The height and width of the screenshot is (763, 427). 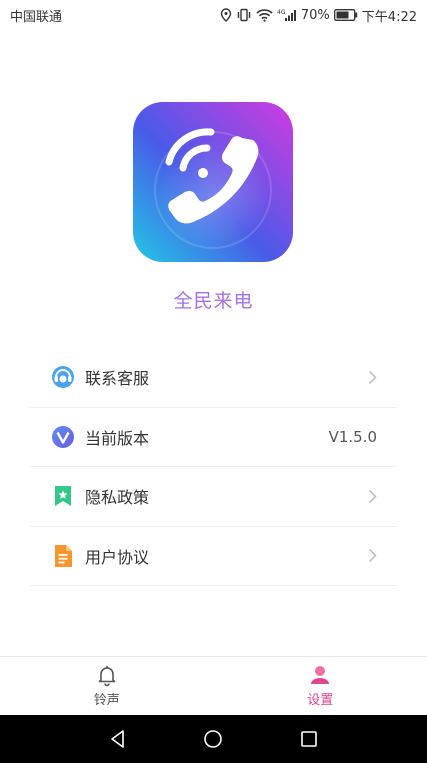 What do you see at coordinates (244, 15) in the screenshot?
I see `vibrate-icon` at bounding box center [244, 15].